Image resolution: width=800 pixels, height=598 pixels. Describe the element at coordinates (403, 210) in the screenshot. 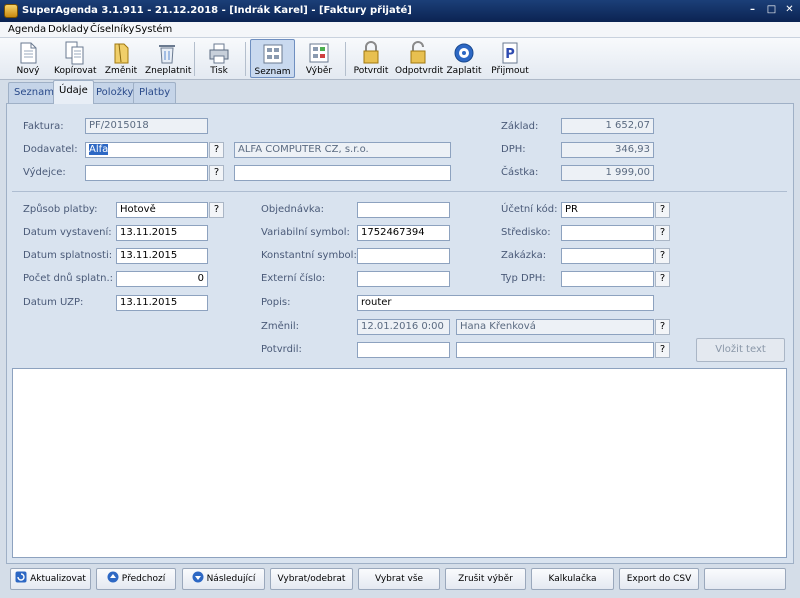

I see `objednavka-field` at that location.